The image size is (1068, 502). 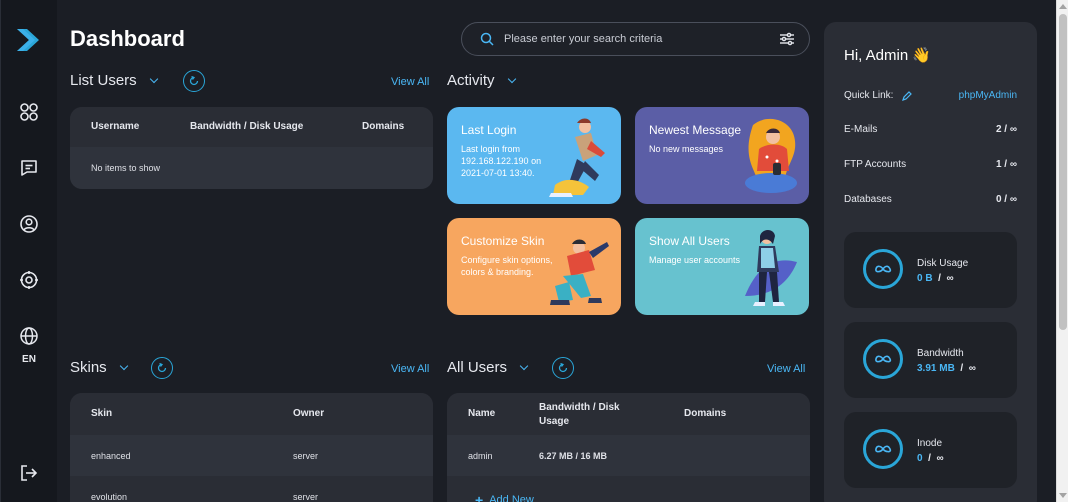 I want to click on databases-row: Databases 0 / ∞, so click(x=930, y=199).